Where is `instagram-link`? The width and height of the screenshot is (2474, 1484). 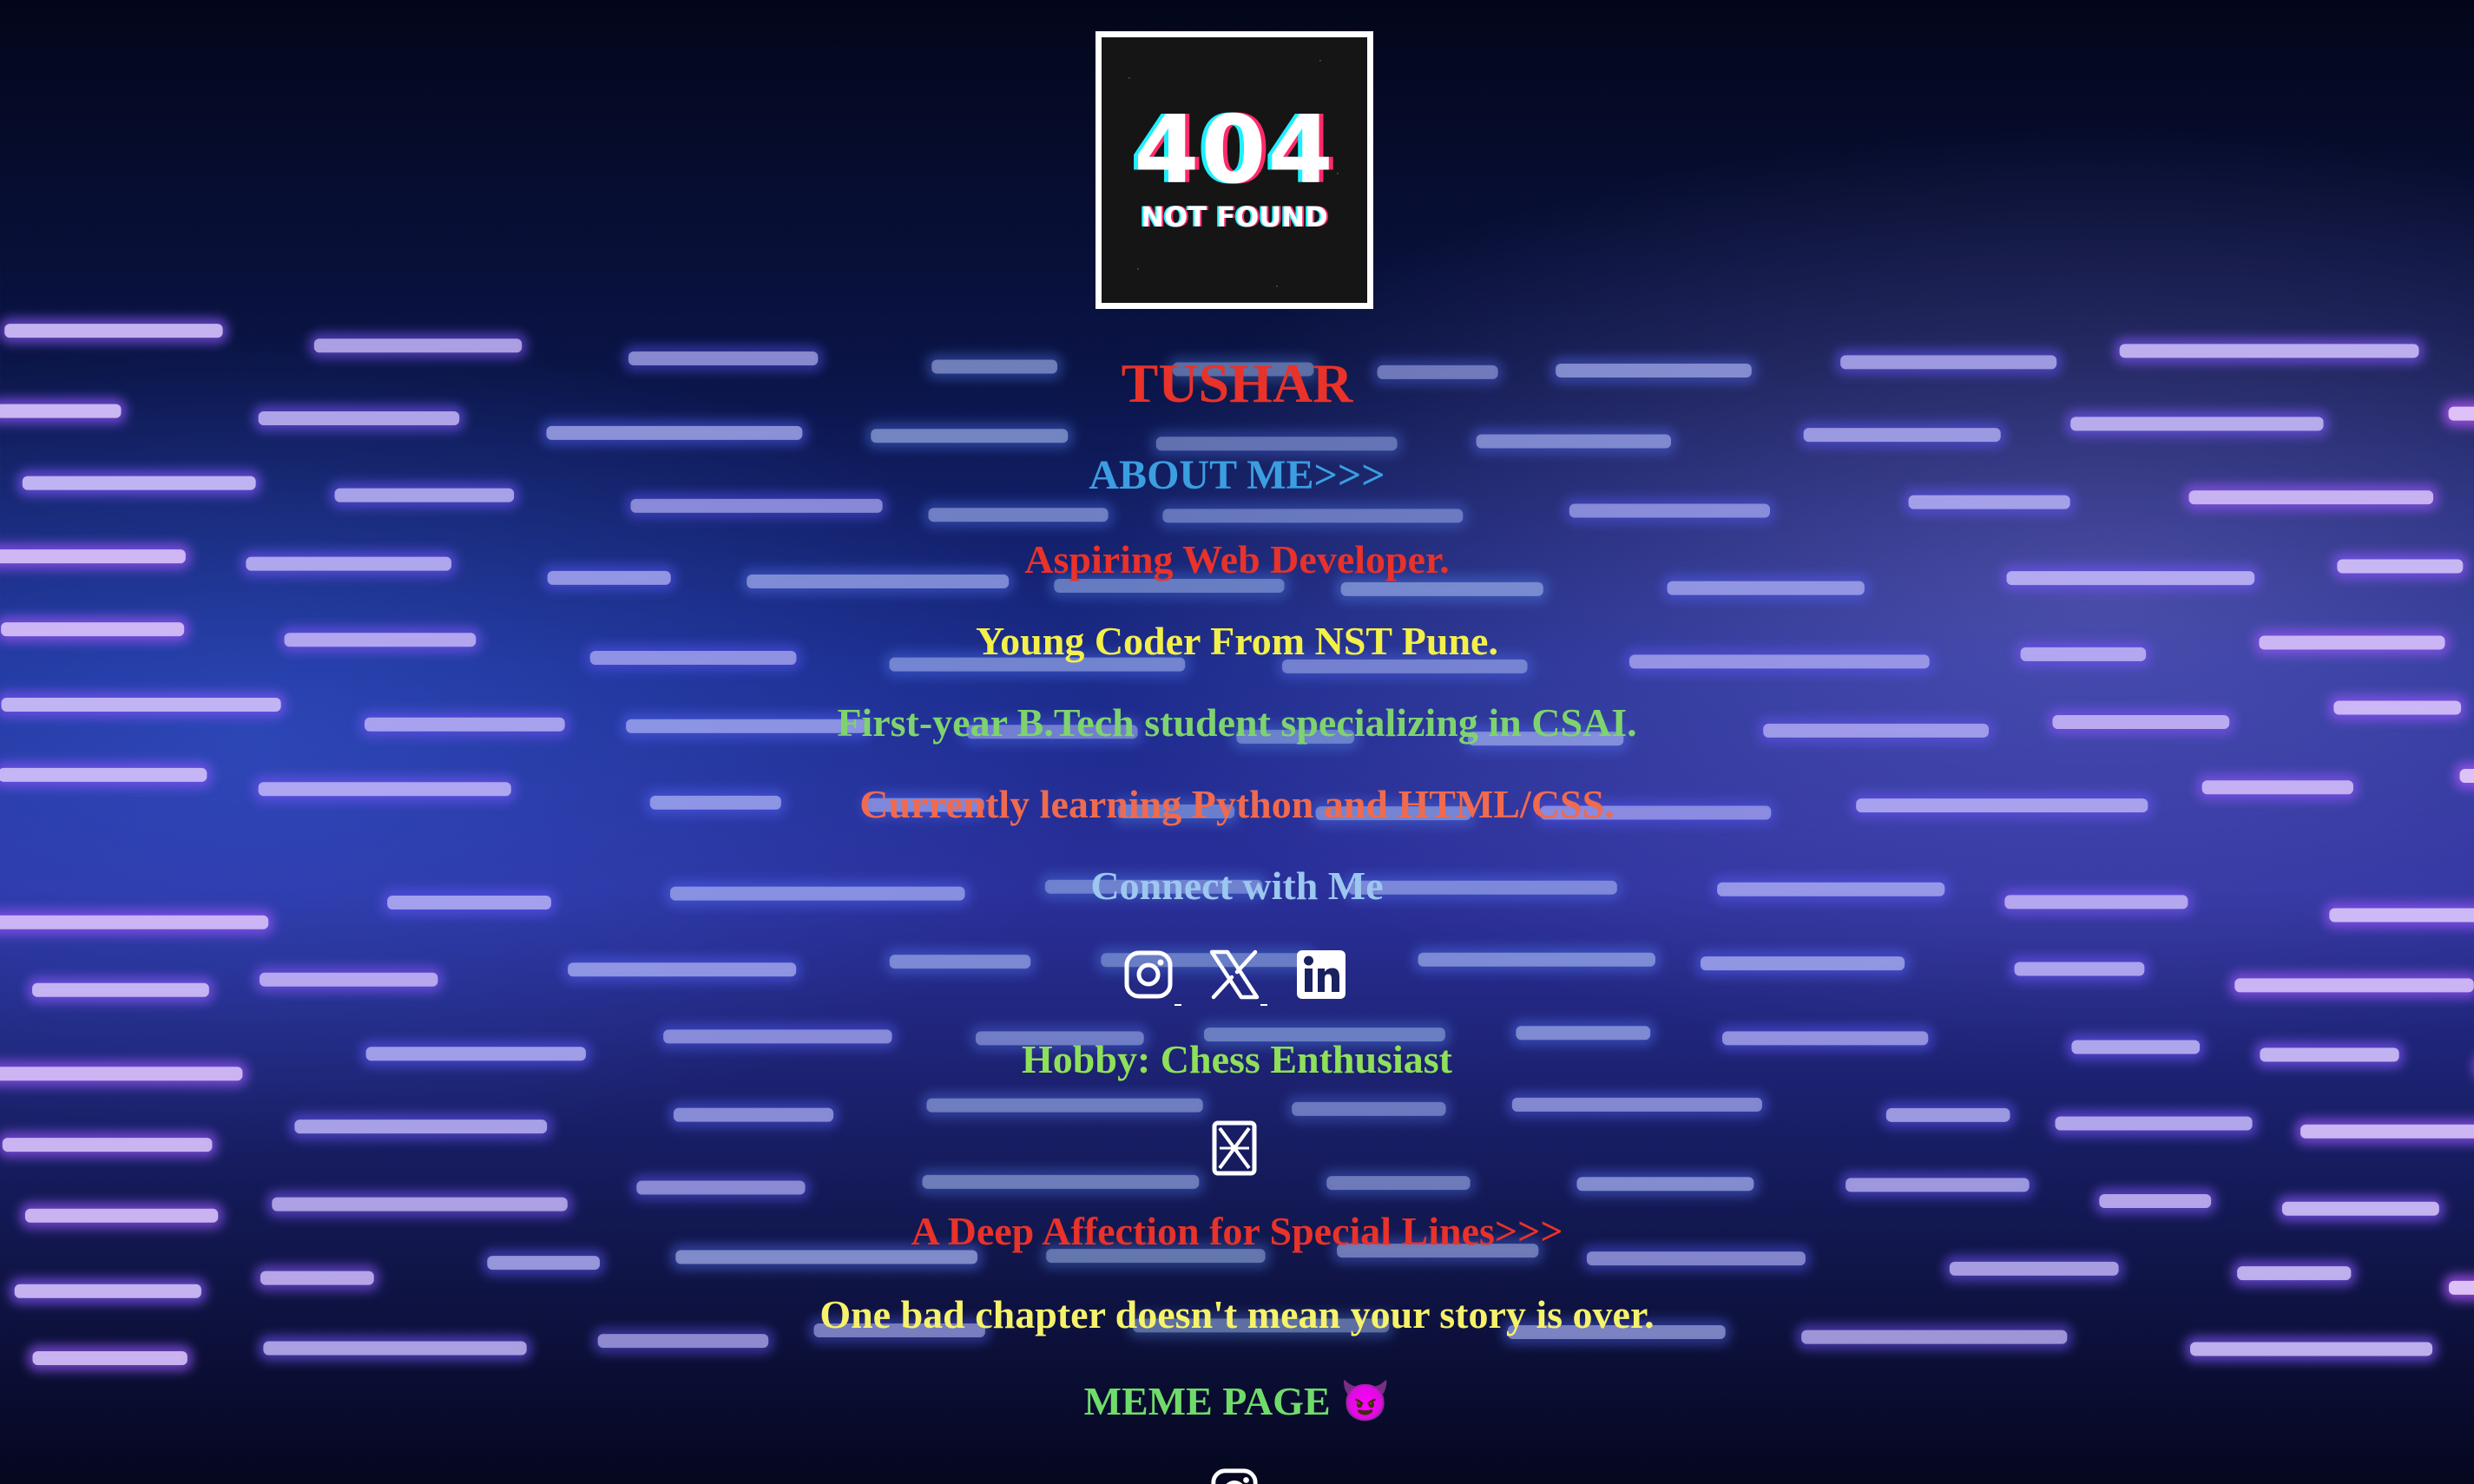
instagram-link is located at coordinates (1151, 977).